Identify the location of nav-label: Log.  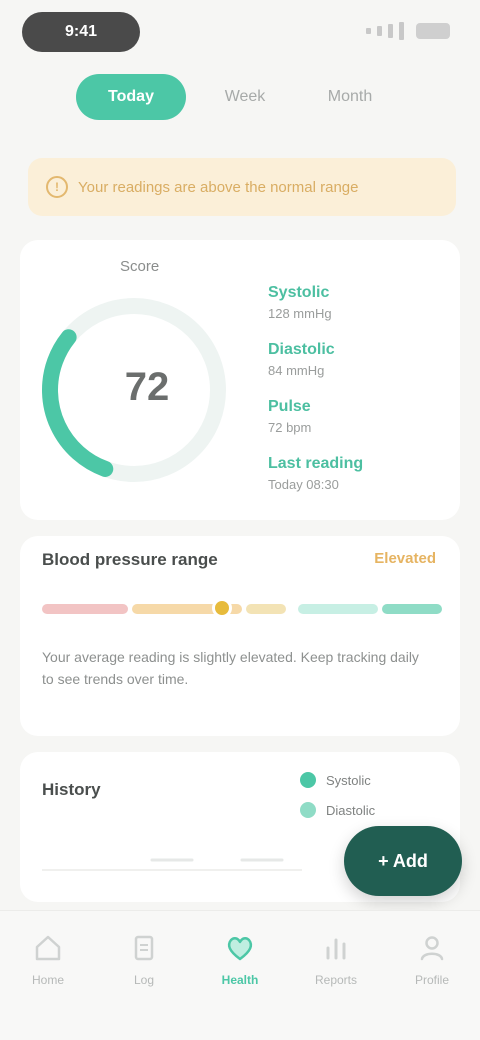
(144, 980).